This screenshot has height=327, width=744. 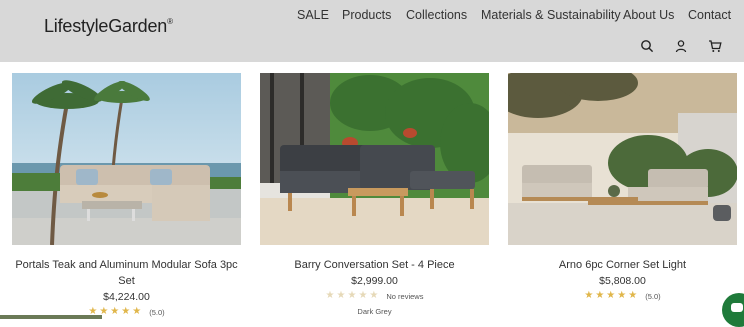 I want to click on nav-collections: Collections, so click(x=436, y=15).